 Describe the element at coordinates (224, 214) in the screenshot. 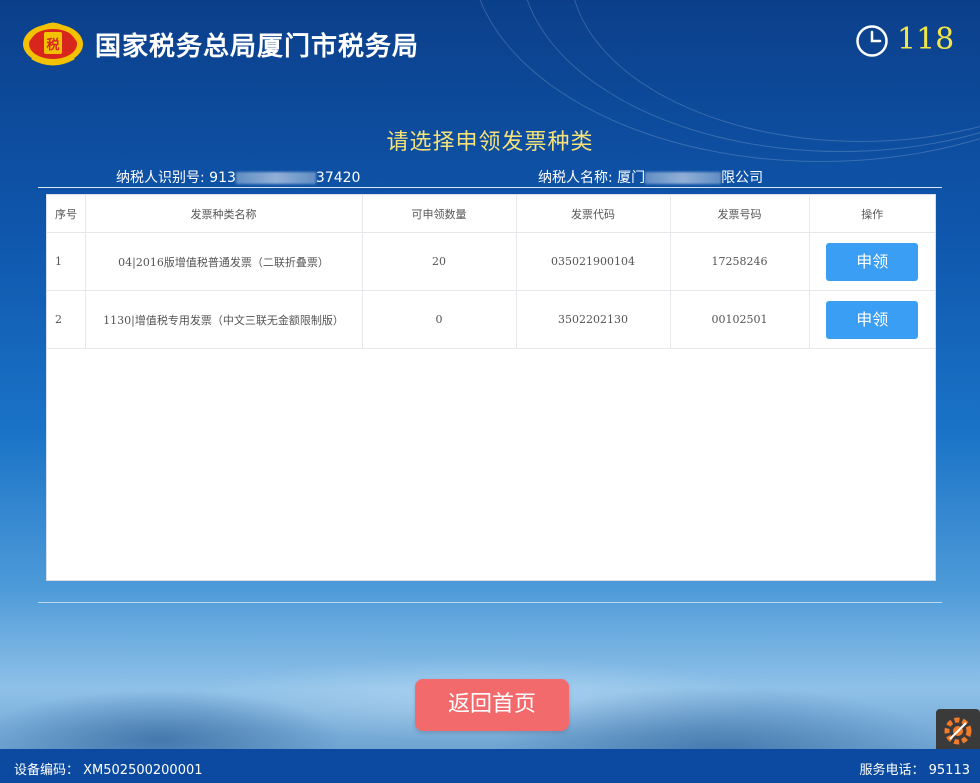

I see `column-header-type: 发票种类名称` at that location.